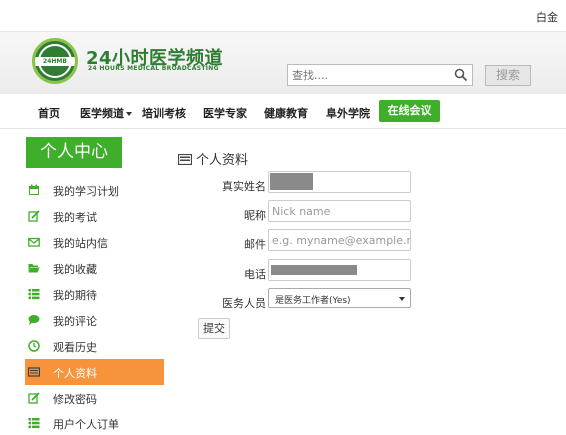 The image size is (566, 435). Describe the element at coordinates (75, 347) in the screenshot. I see `sidebar-item-label: 观看历史` at that location.